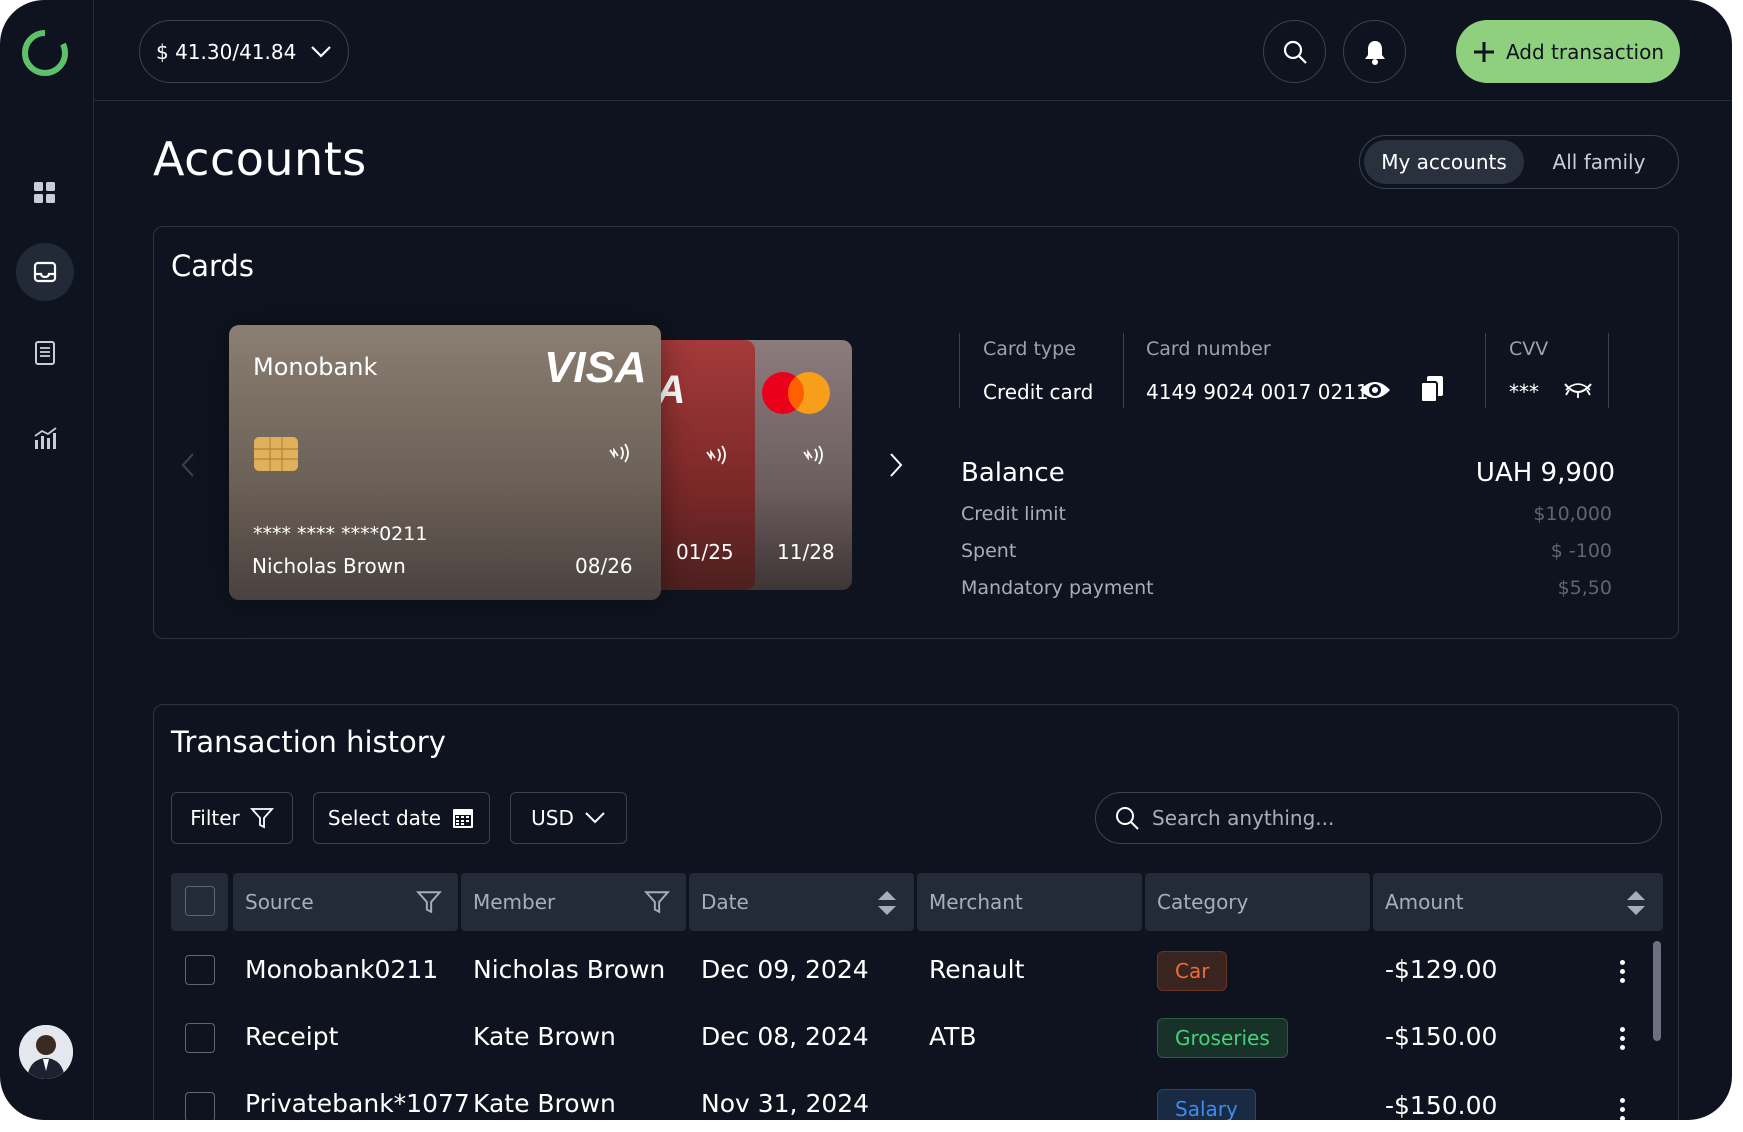 The width and height of the screenshot is (1743, 1132). What do you see at coordinates (1584, 588) in the screenshot?
I see `mandatory-payment-value: $5,50` at bounding box center [1584, 588].